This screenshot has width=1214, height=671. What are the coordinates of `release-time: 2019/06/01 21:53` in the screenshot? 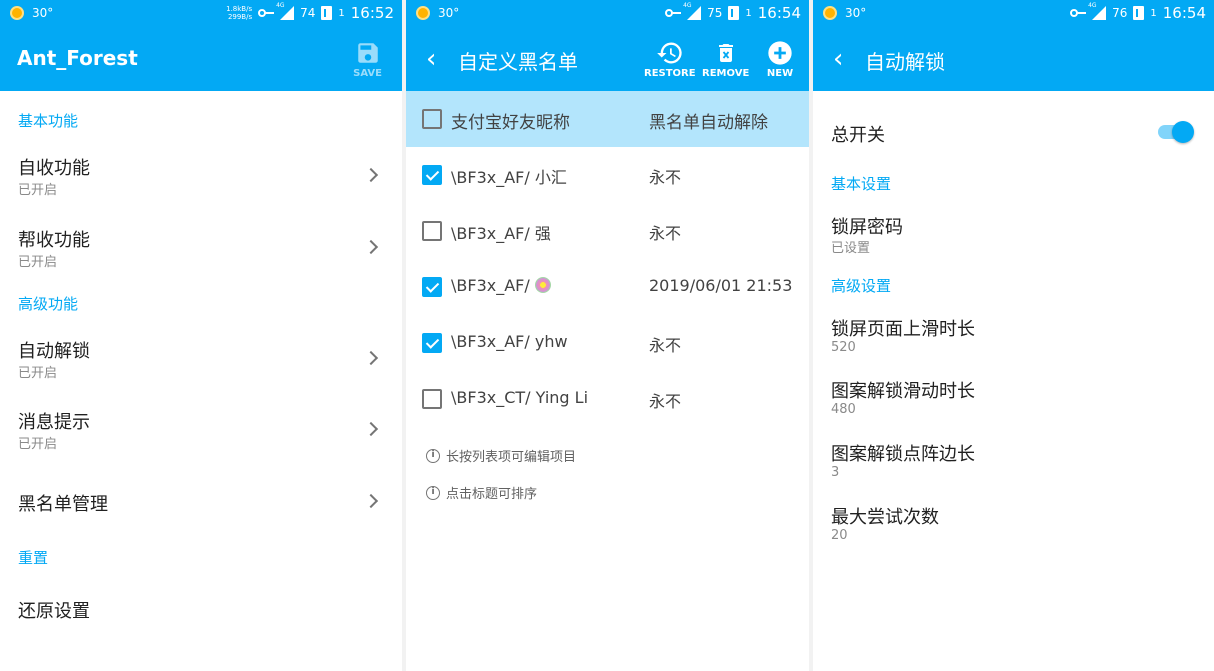 It's located at (721, 285).